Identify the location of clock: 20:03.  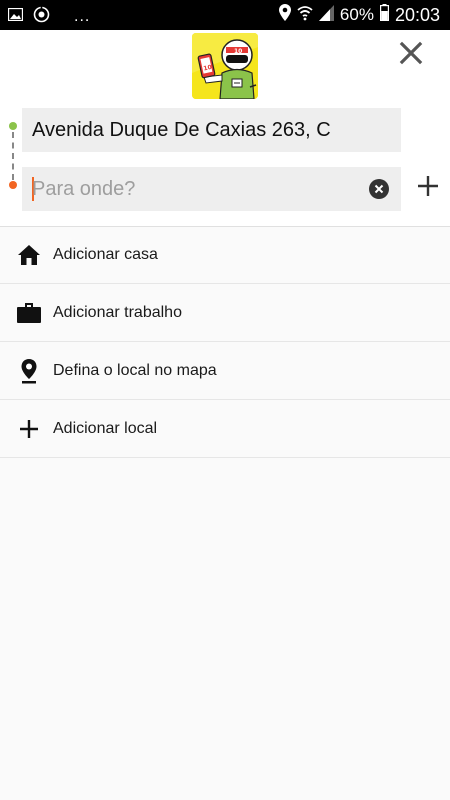
(417, 14).